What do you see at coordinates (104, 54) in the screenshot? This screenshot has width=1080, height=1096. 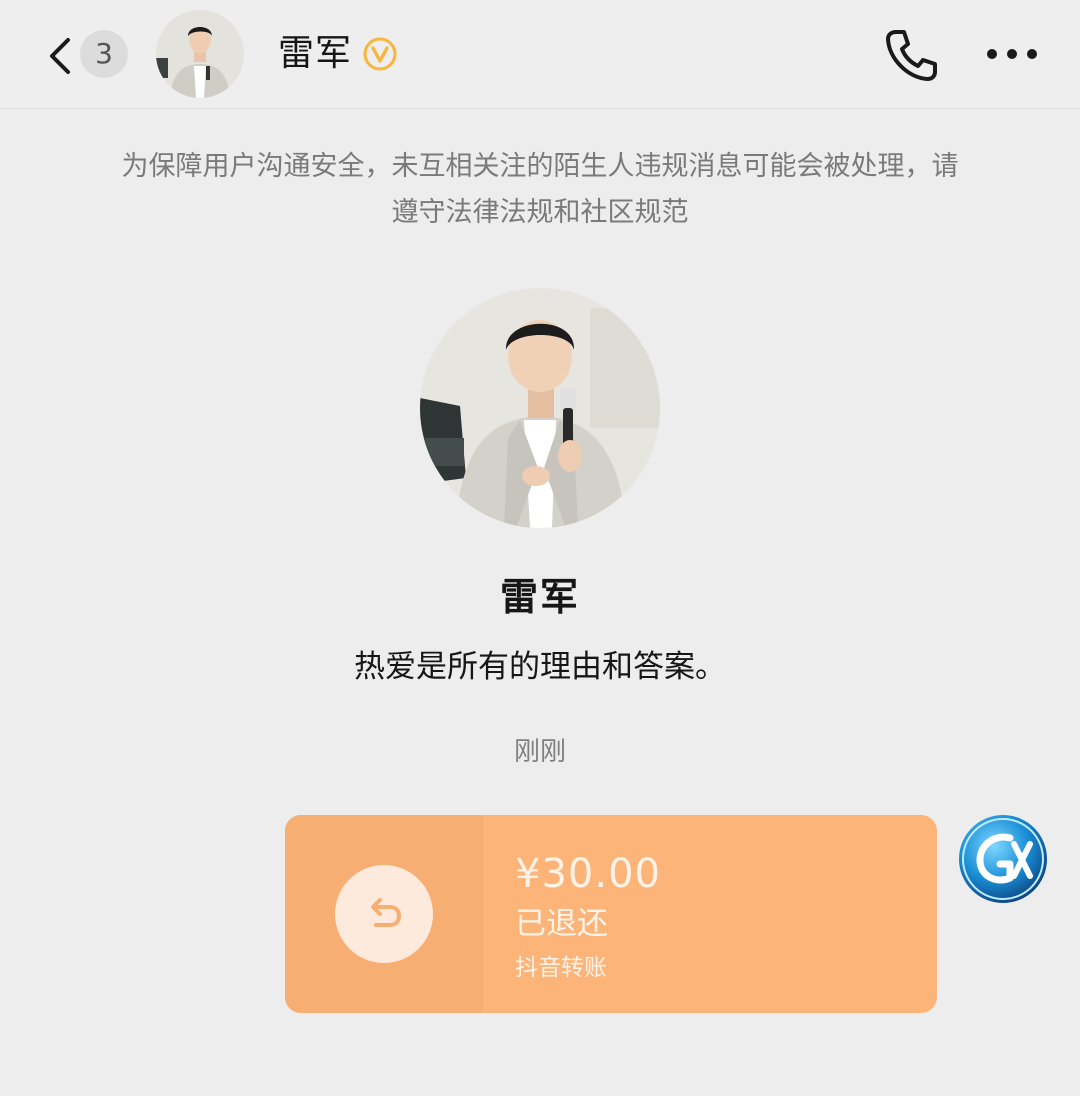 I see `unread-count-badge: 3` at bounding box center [104, 54].